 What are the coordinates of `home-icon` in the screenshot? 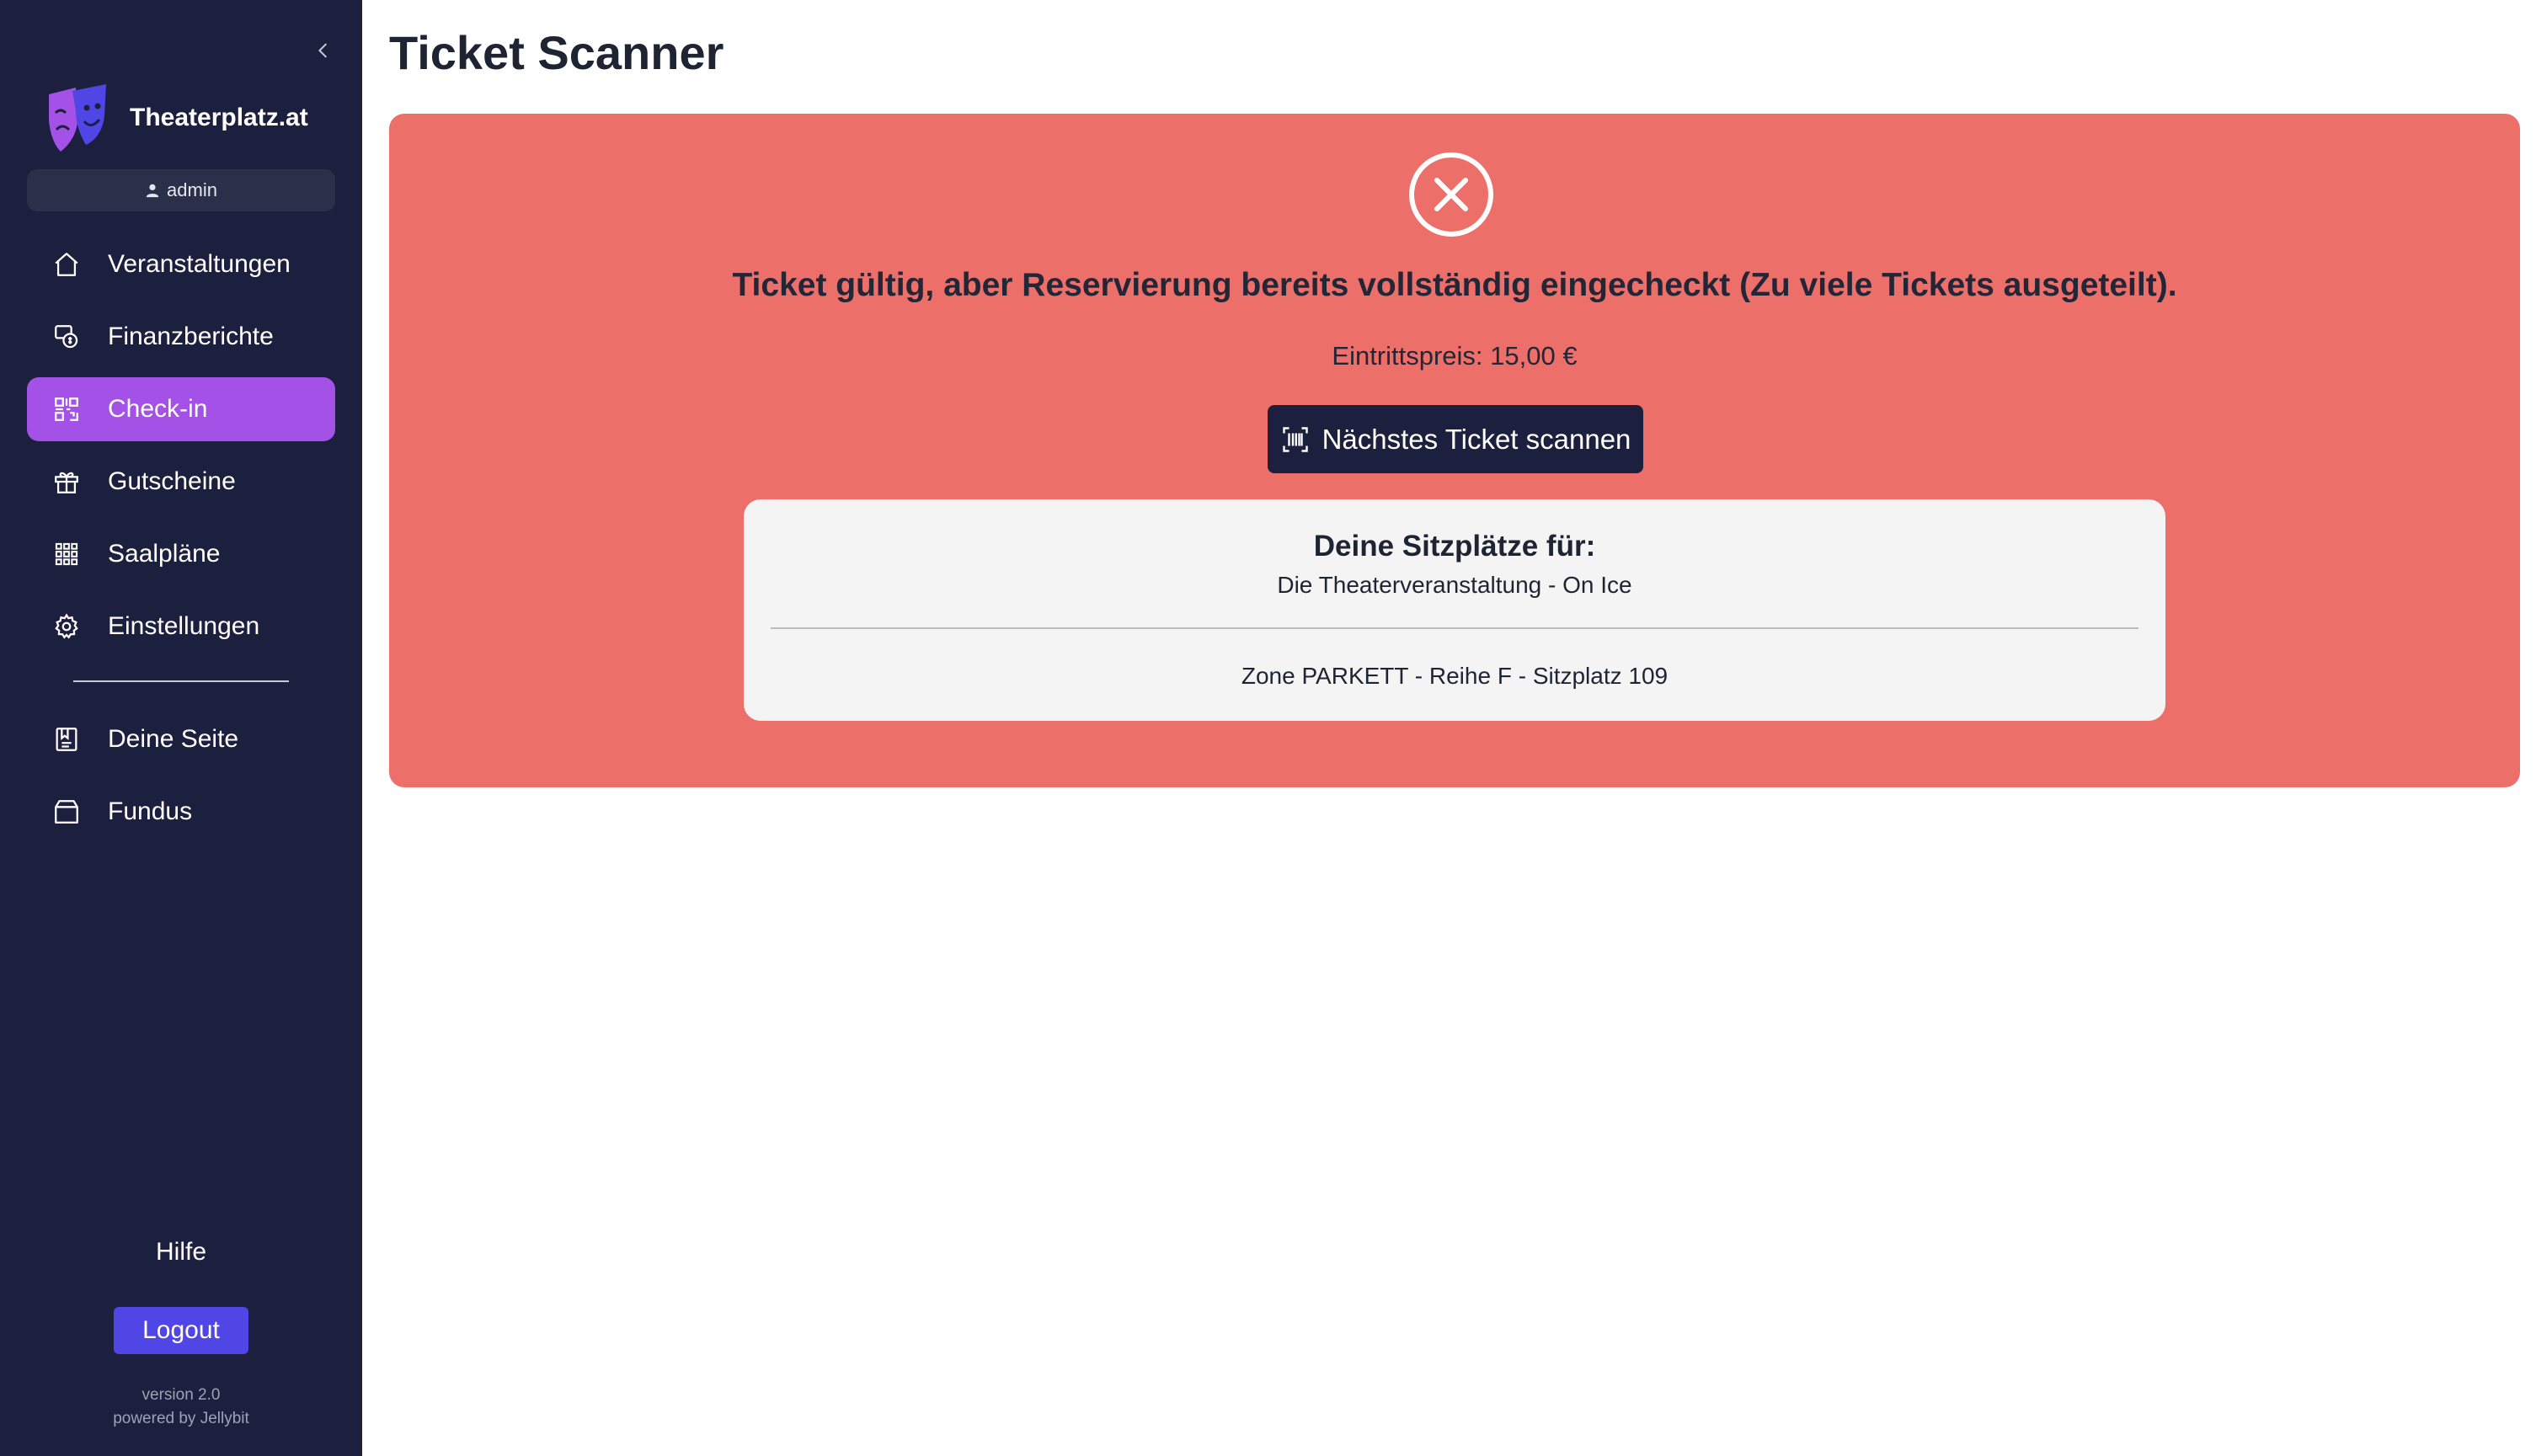 It's located at (66, 264).